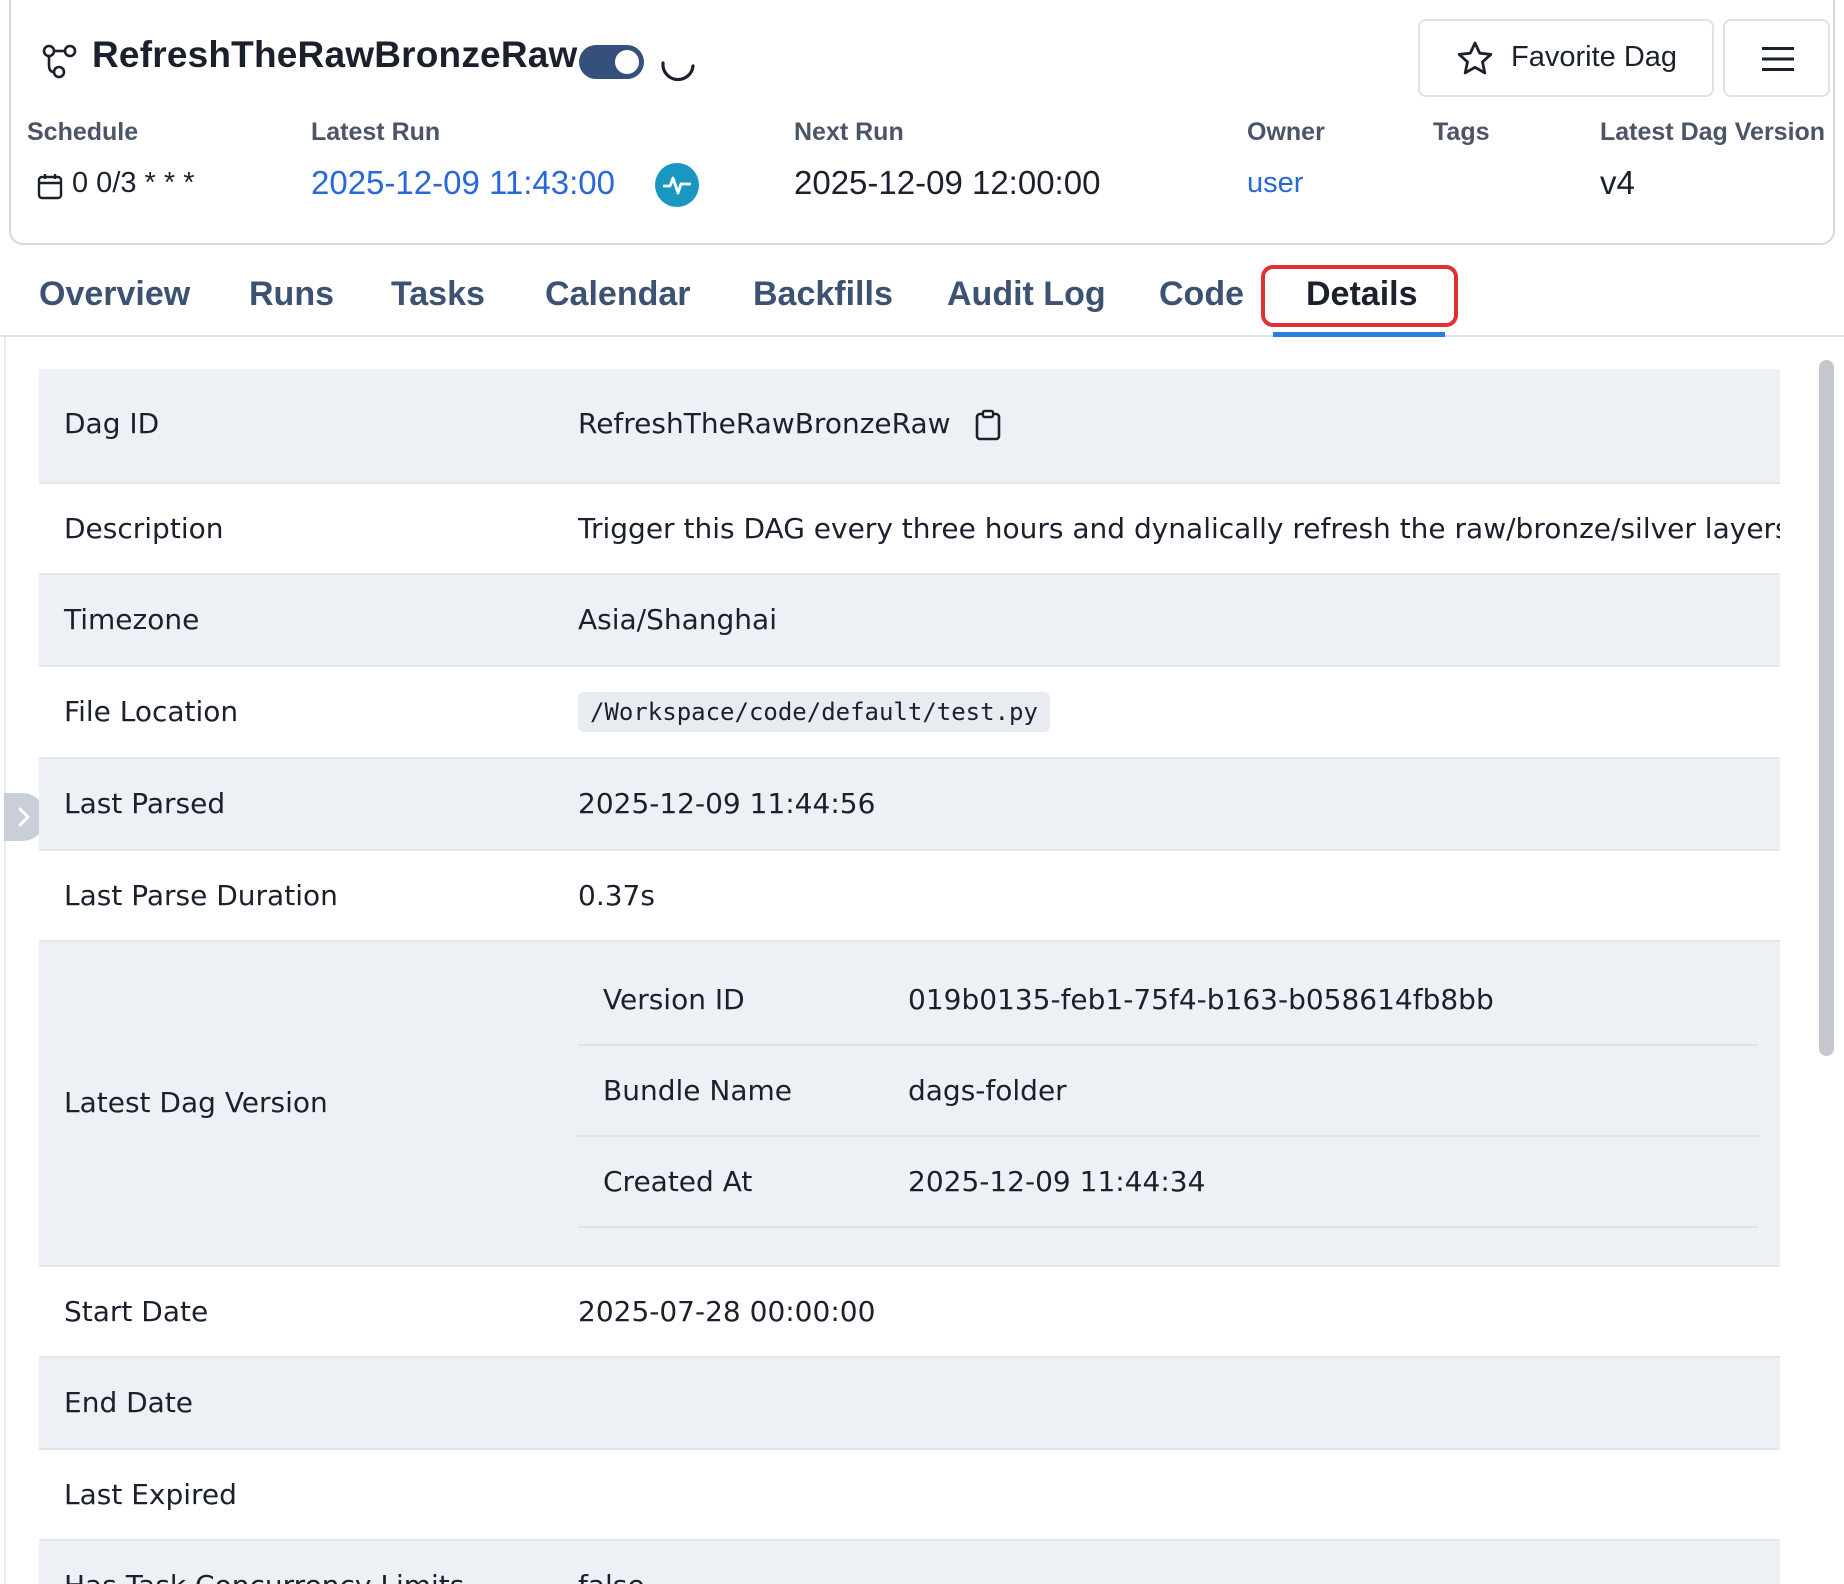 Image resolution: width=1844 pixels, height=1584 pixels. I want to click on end-date-label: End Date, so click(129, 1402).